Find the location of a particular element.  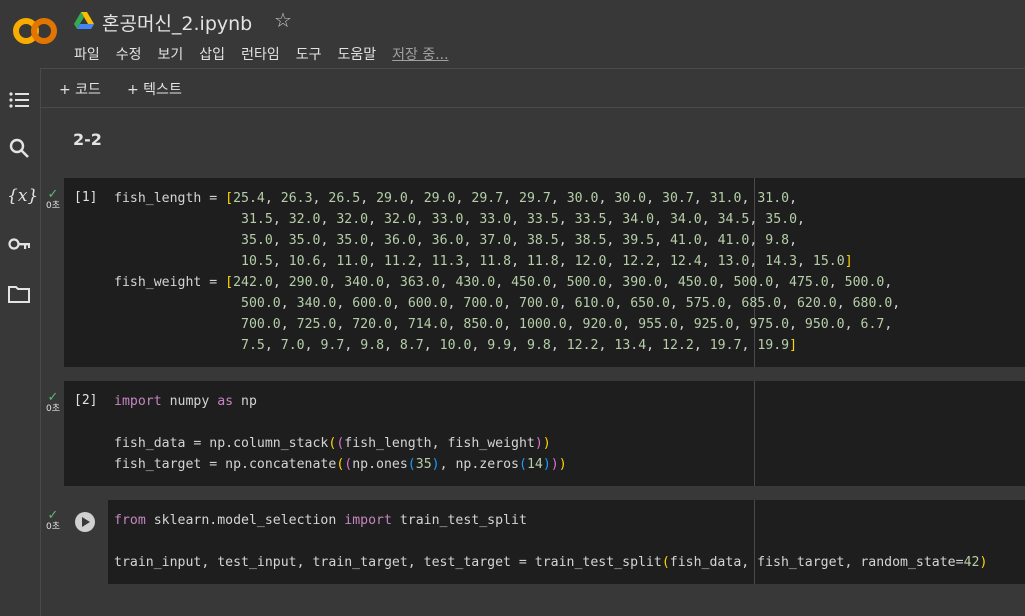

menu-item-edit: 수정 is located at coordinates (129, 54).